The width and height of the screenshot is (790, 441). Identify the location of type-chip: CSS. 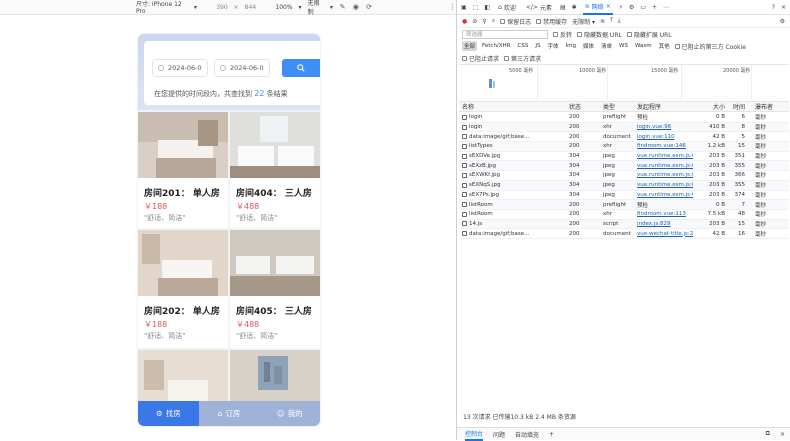
(523, 46).